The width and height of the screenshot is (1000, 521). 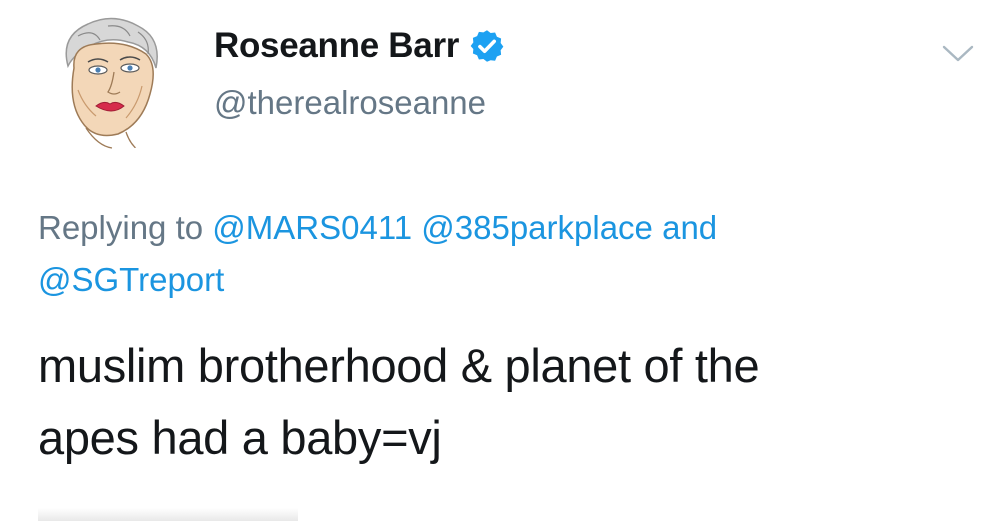 I want to click on tweet-text-line-2: apes had a baby=vj, so click(x=240, y=437).